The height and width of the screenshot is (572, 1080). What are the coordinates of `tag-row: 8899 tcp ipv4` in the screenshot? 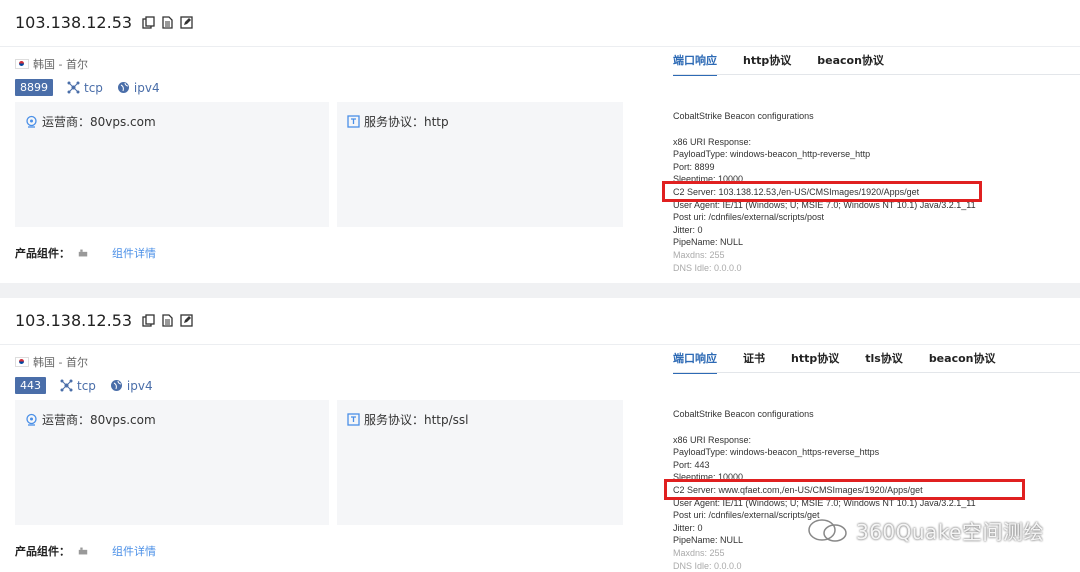 It's located at (87, 87).